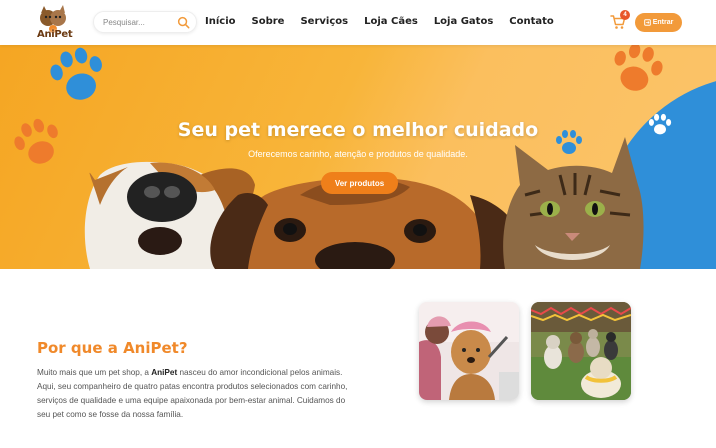 This screenshot has height=448, width=716. I want to click on nav-item-servicos: Serviços, so click(324, 21).